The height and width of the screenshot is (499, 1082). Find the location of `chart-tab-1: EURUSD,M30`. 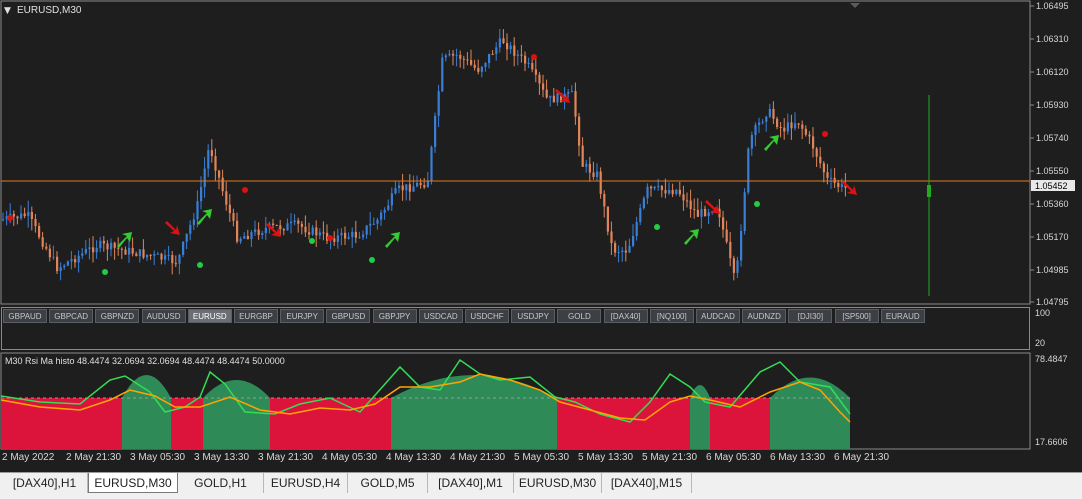

chart-tab-1: EURUSD,M30 is located at coordinates (133, 483).